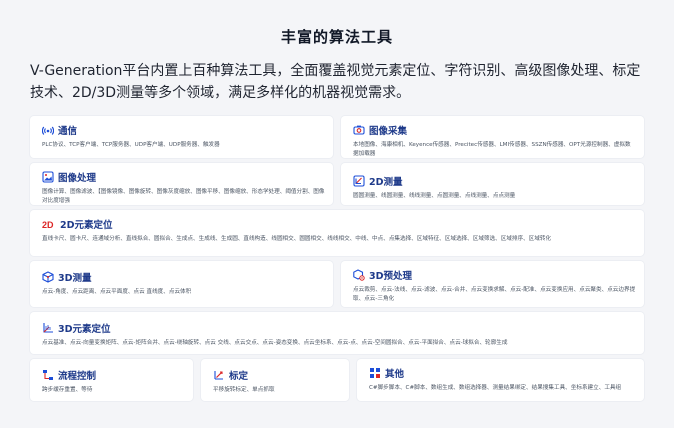  I want to click on card-title: 图像处理, so click(77, 178).